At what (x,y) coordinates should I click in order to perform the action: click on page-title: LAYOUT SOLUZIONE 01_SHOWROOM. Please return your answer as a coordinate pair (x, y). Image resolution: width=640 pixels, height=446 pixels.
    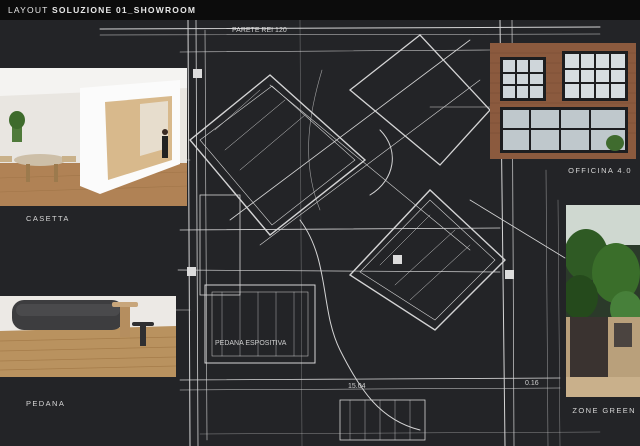
    Looking at the image, I should click on (102, 10).